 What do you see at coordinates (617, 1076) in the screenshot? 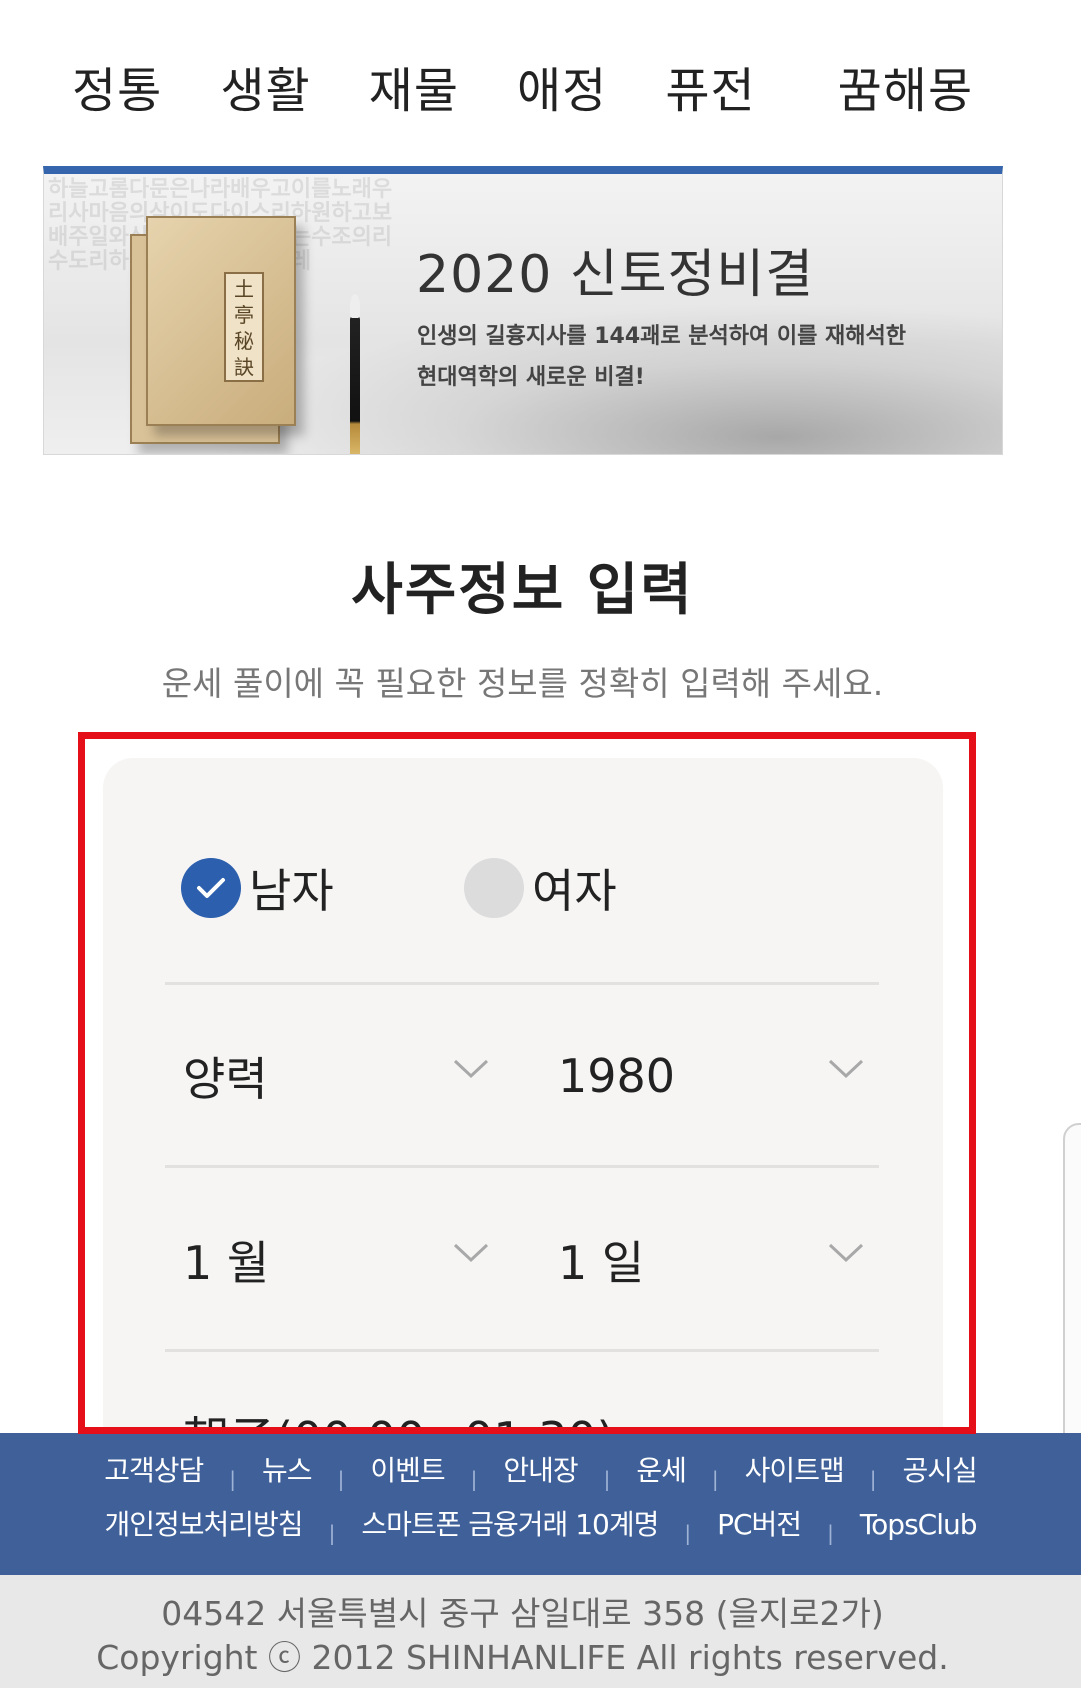
I see `birth-year-value: 1980` at bounding box center [617, 1076].